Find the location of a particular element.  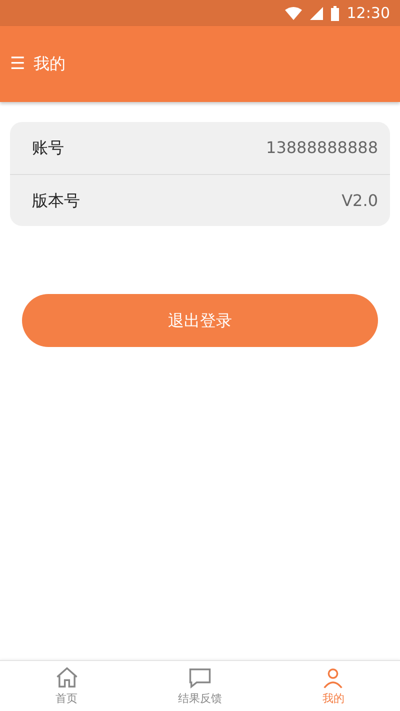

tab: 我的 is located at coordinates (333, 686).